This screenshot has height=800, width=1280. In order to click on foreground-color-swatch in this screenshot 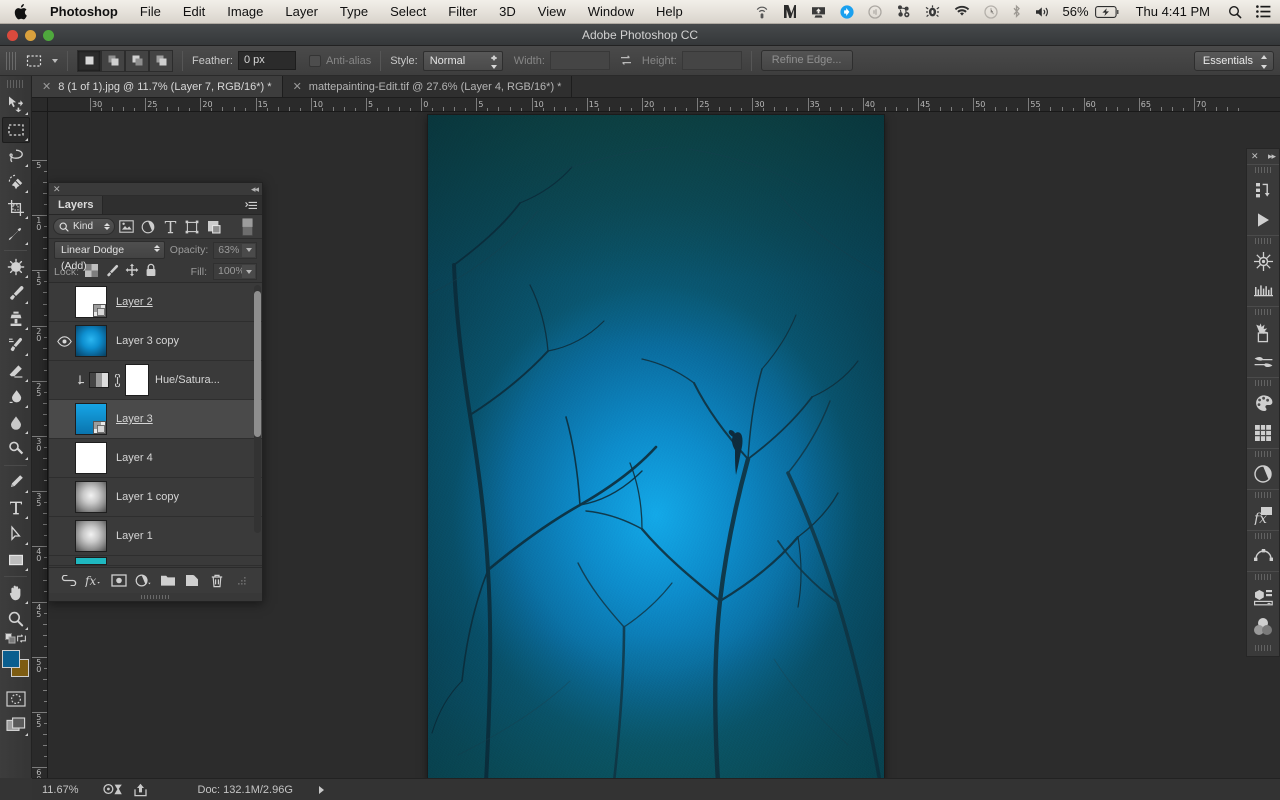, I will do `click(10, 659)`.